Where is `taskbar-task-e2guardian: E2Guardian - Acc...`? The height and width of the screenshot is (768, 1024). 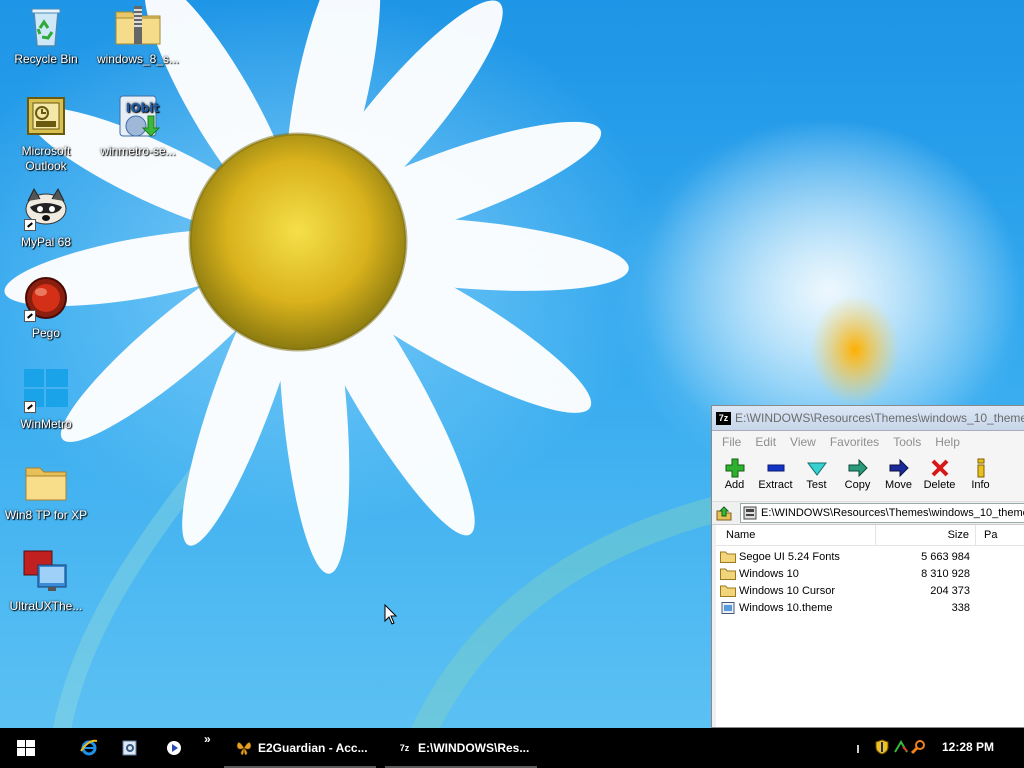 taskbar-task-e2guardian: E2Guardian - Acc... is located at coordinates (300, 748).